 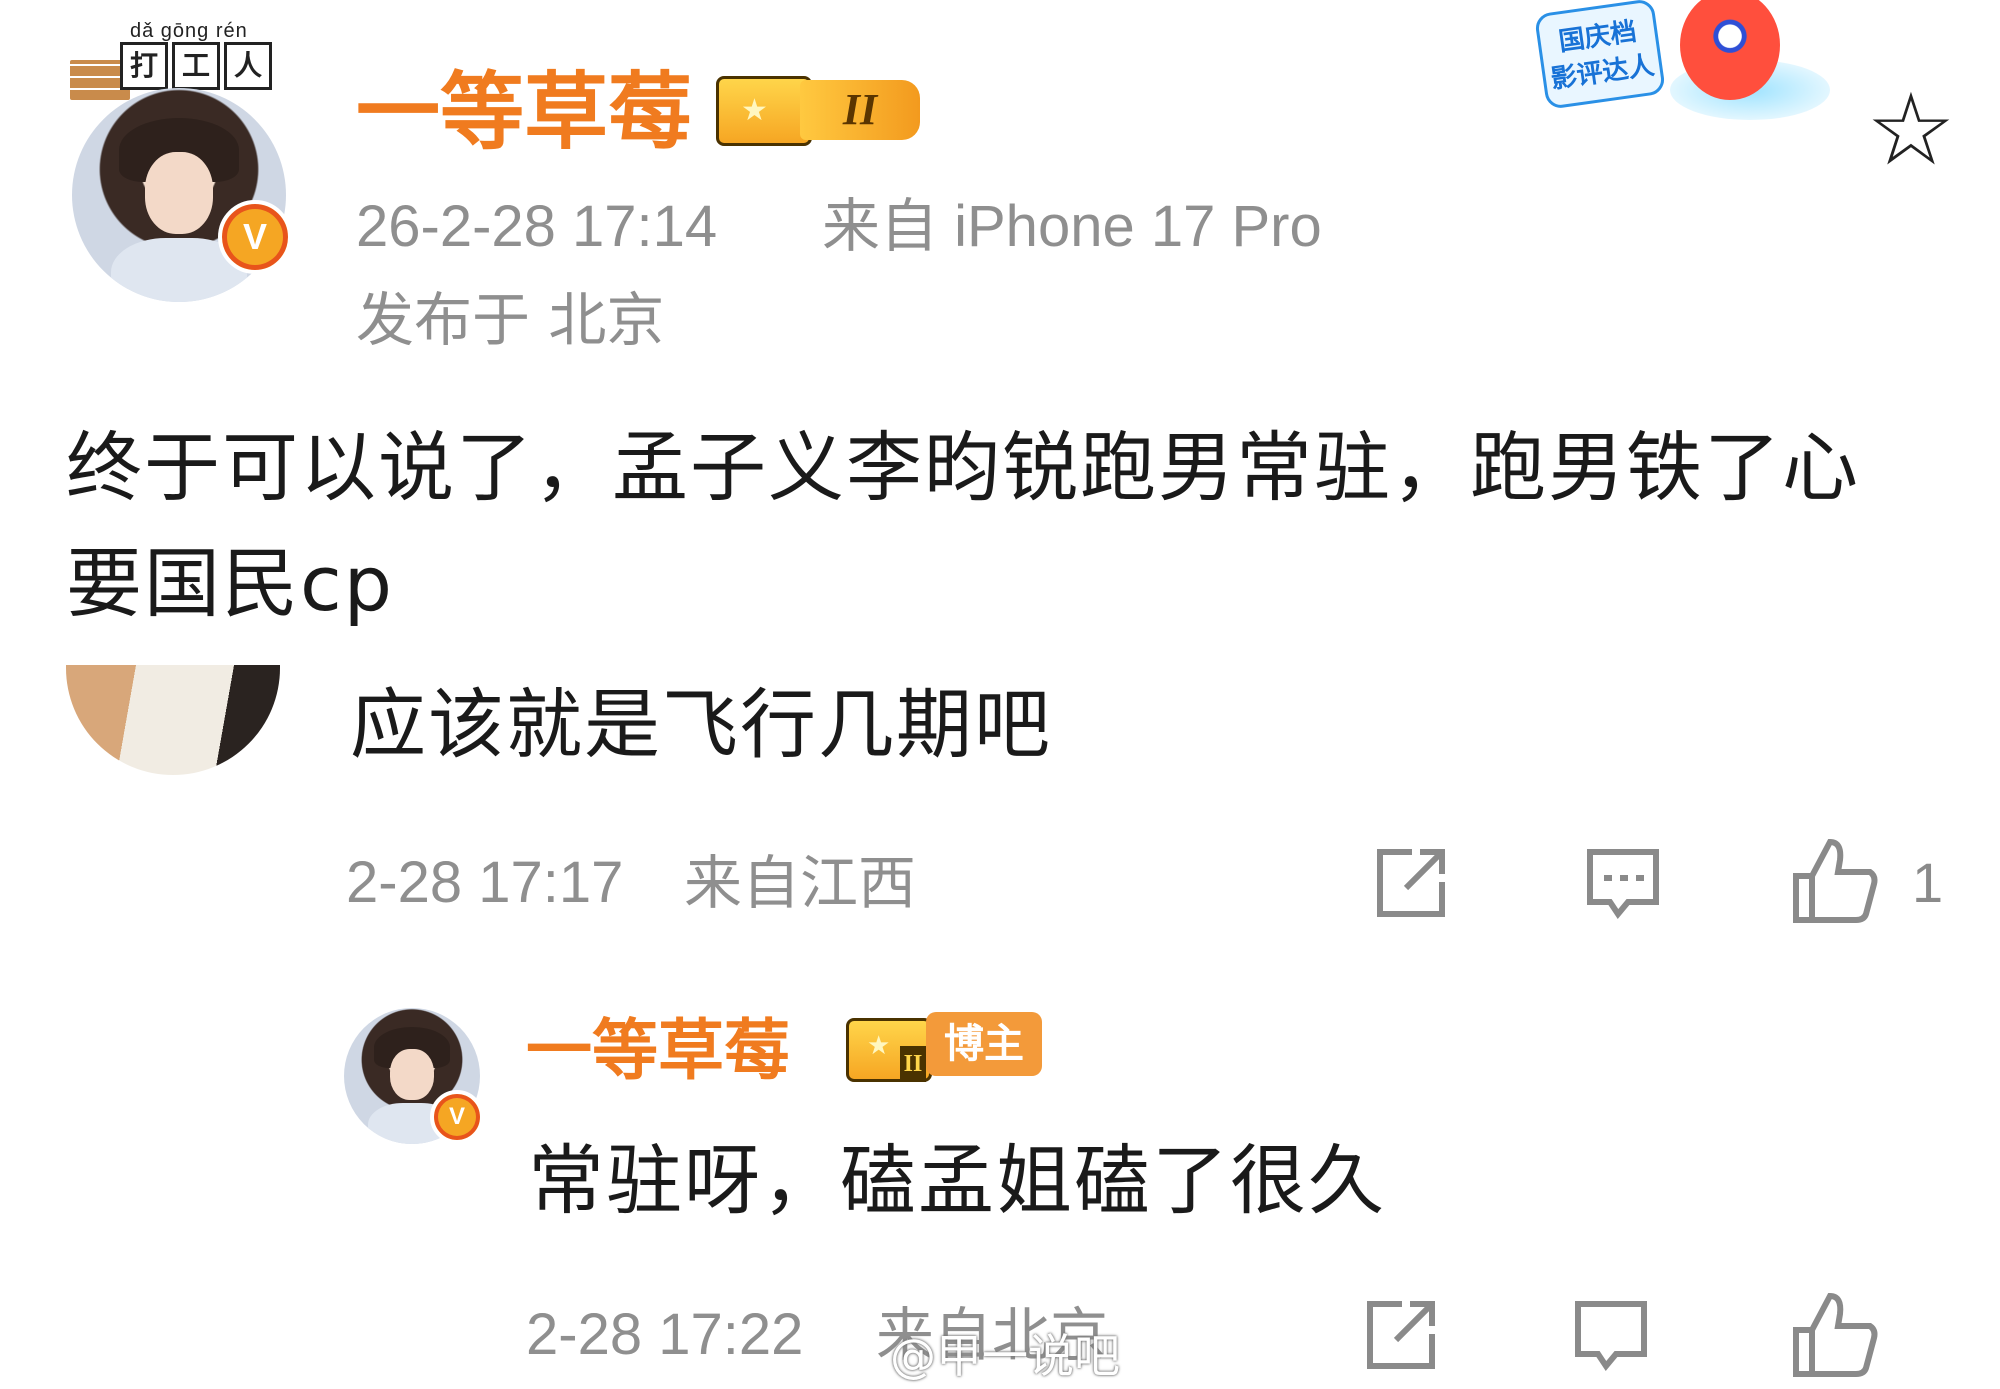 I want to click on reply-time: 2-28 17:22, so click(x=665, y=1334).